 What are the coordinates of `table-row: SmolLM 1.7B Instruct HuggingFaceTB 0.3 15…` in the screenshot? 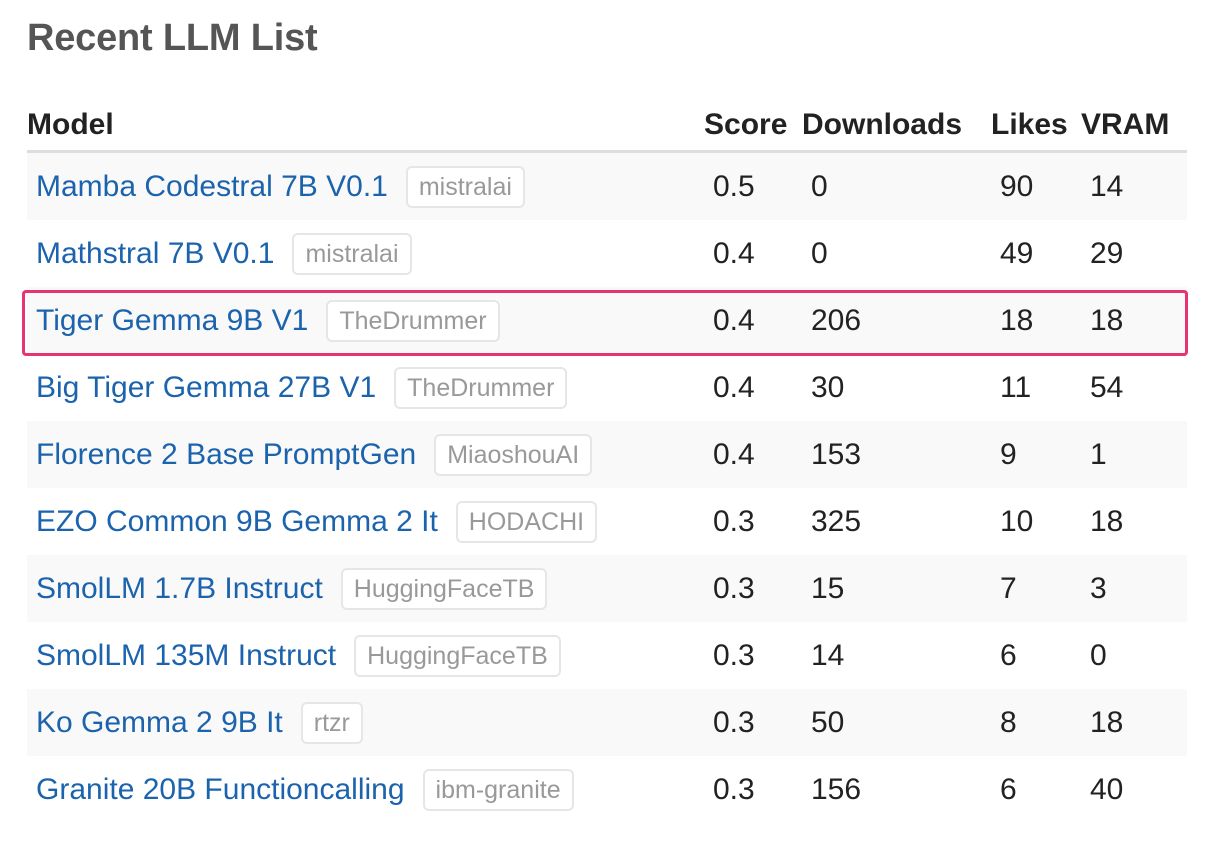 It's located at (607, 588).